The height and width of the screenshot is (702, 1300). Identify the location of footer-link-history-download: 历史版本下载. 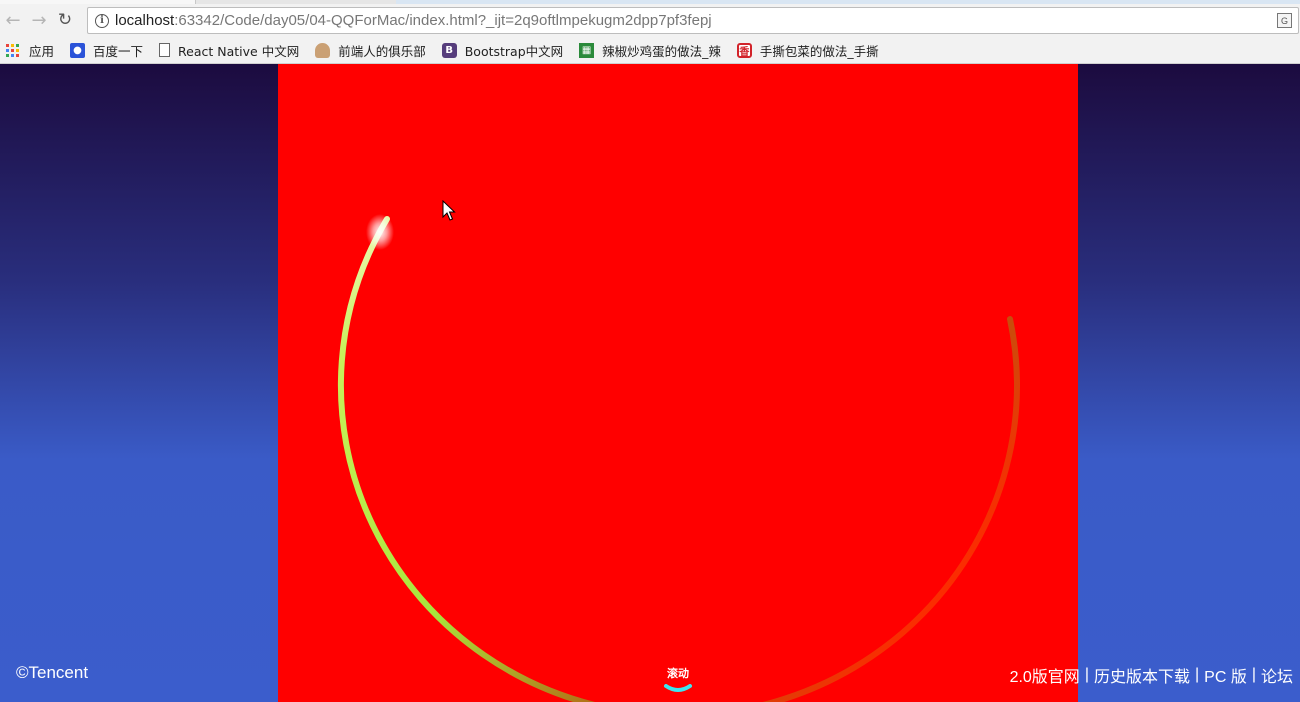
(1142, 675).